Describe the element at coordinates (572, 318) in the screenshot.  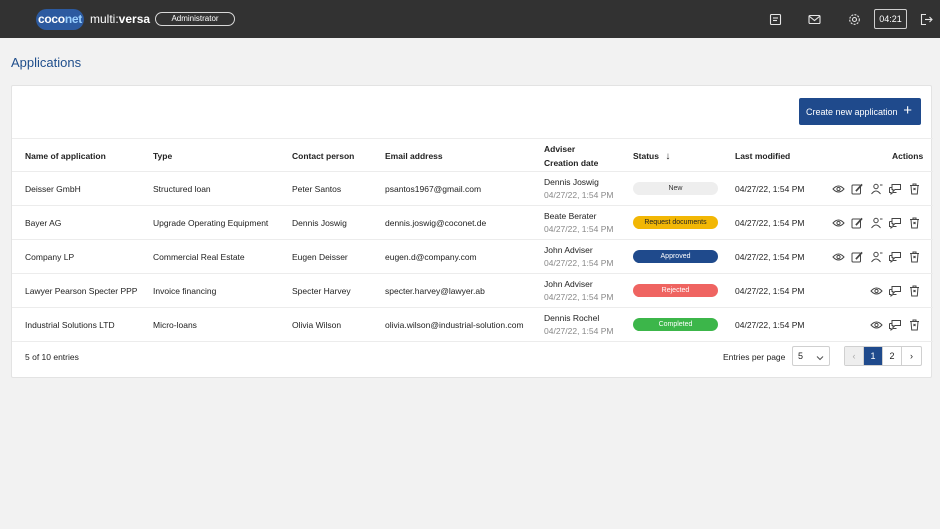
I see `adviser-name: Dennis Rochel` at that location.